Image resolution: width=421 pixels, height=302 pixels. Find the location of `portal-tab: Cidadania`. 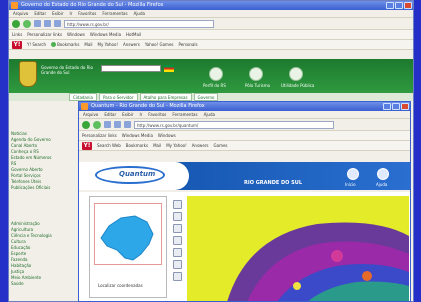

portal-tab: Cidadania is located at coordinates (83, 97).